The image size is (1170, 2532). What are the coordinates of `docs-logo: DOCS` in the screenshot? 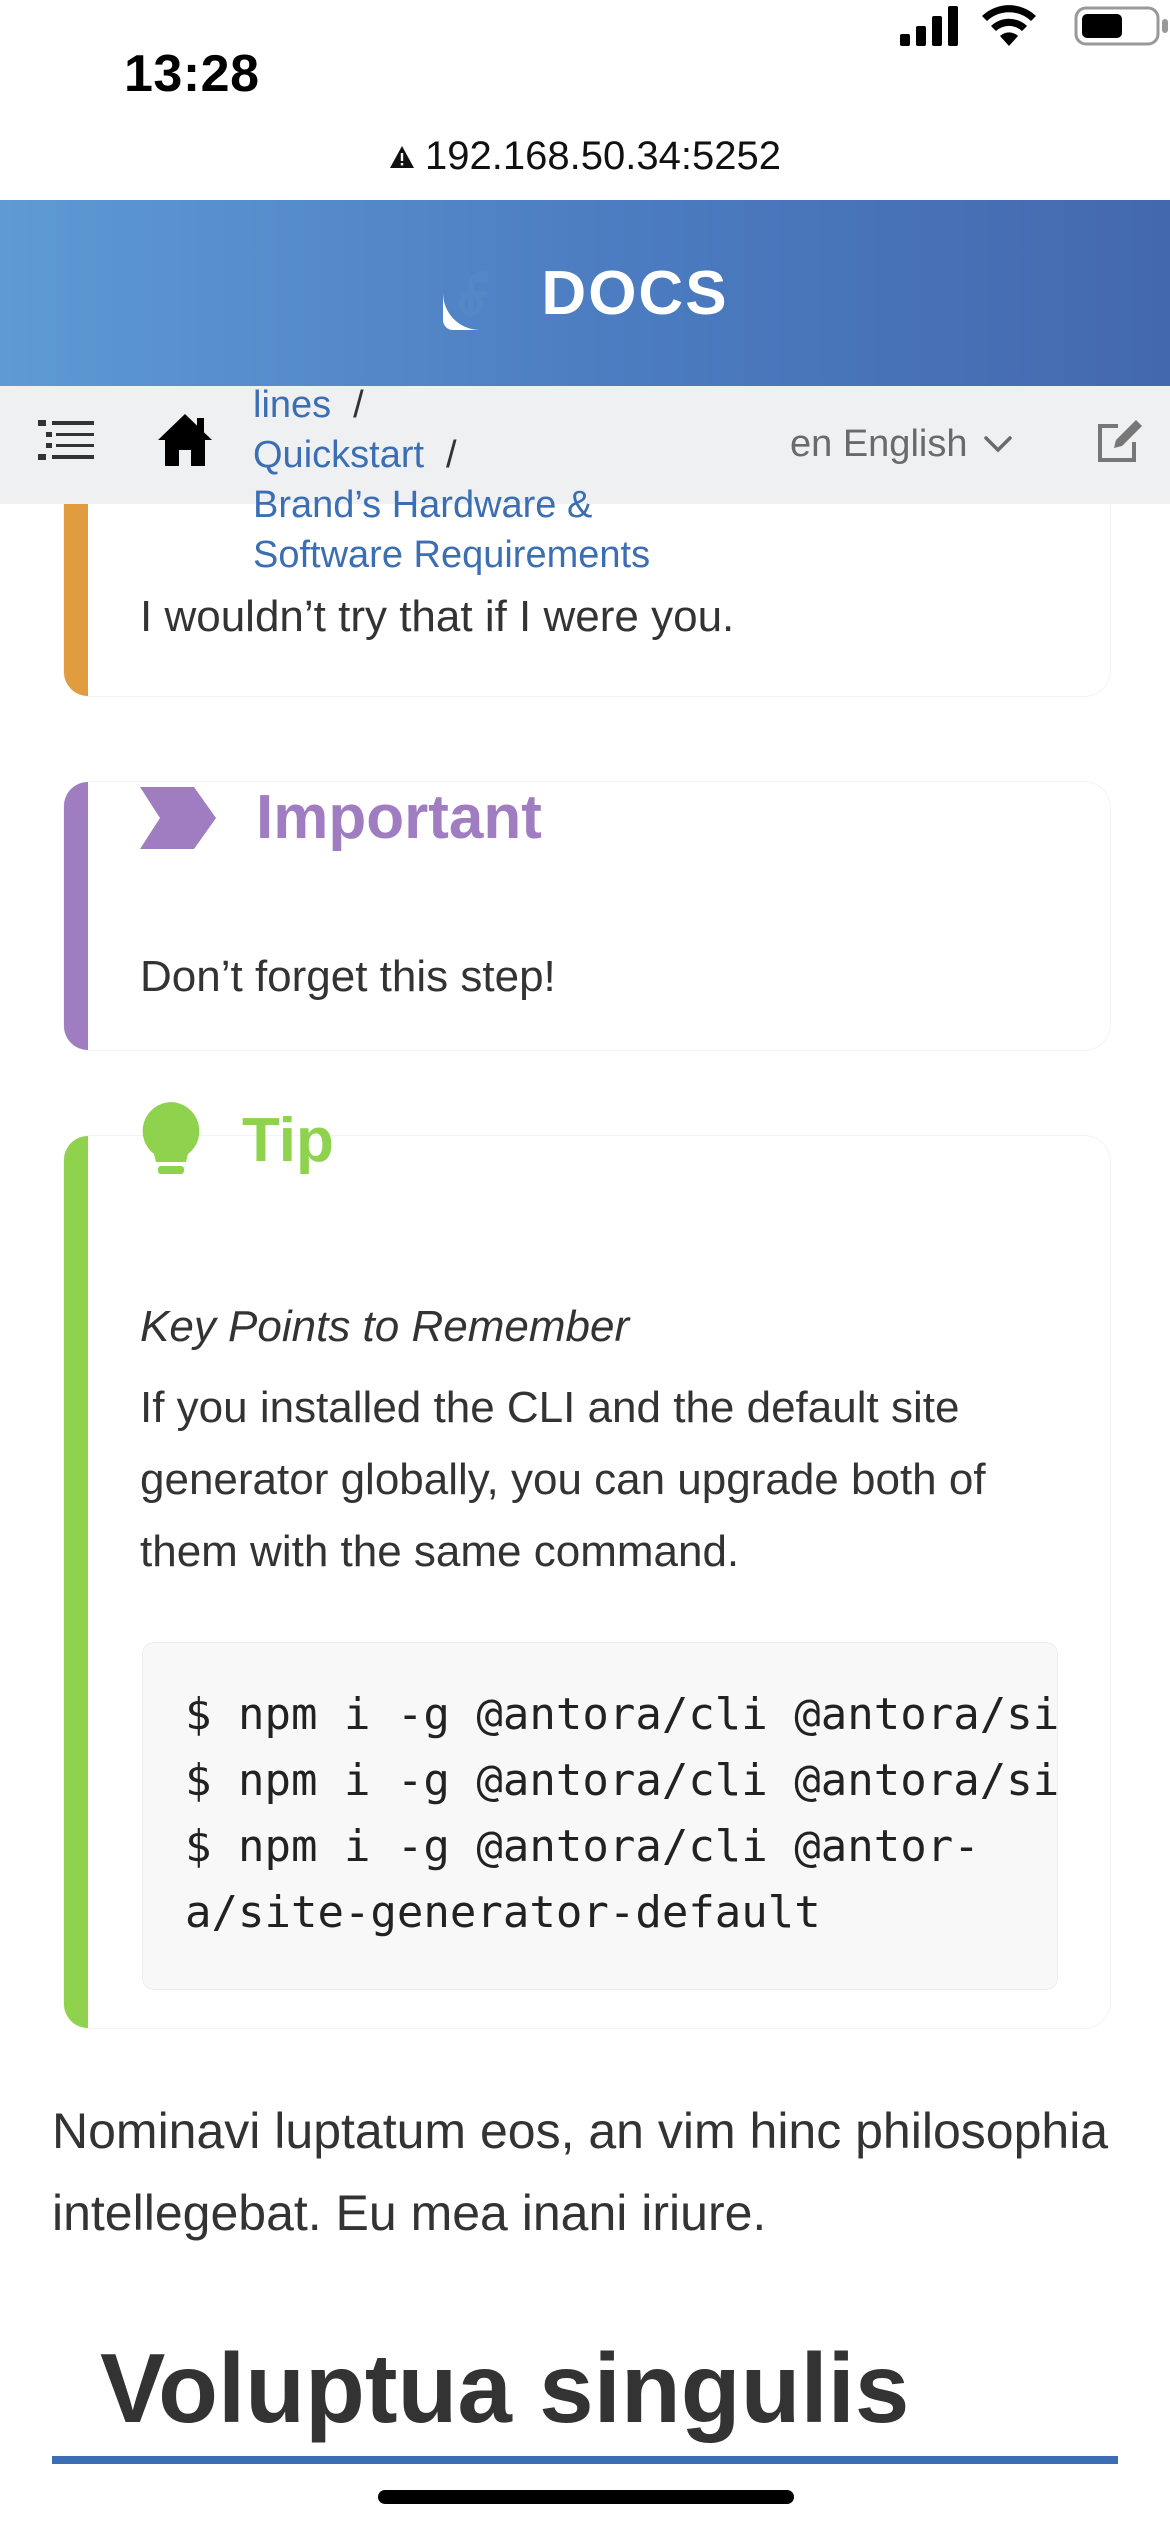 It's located at (584, 293).